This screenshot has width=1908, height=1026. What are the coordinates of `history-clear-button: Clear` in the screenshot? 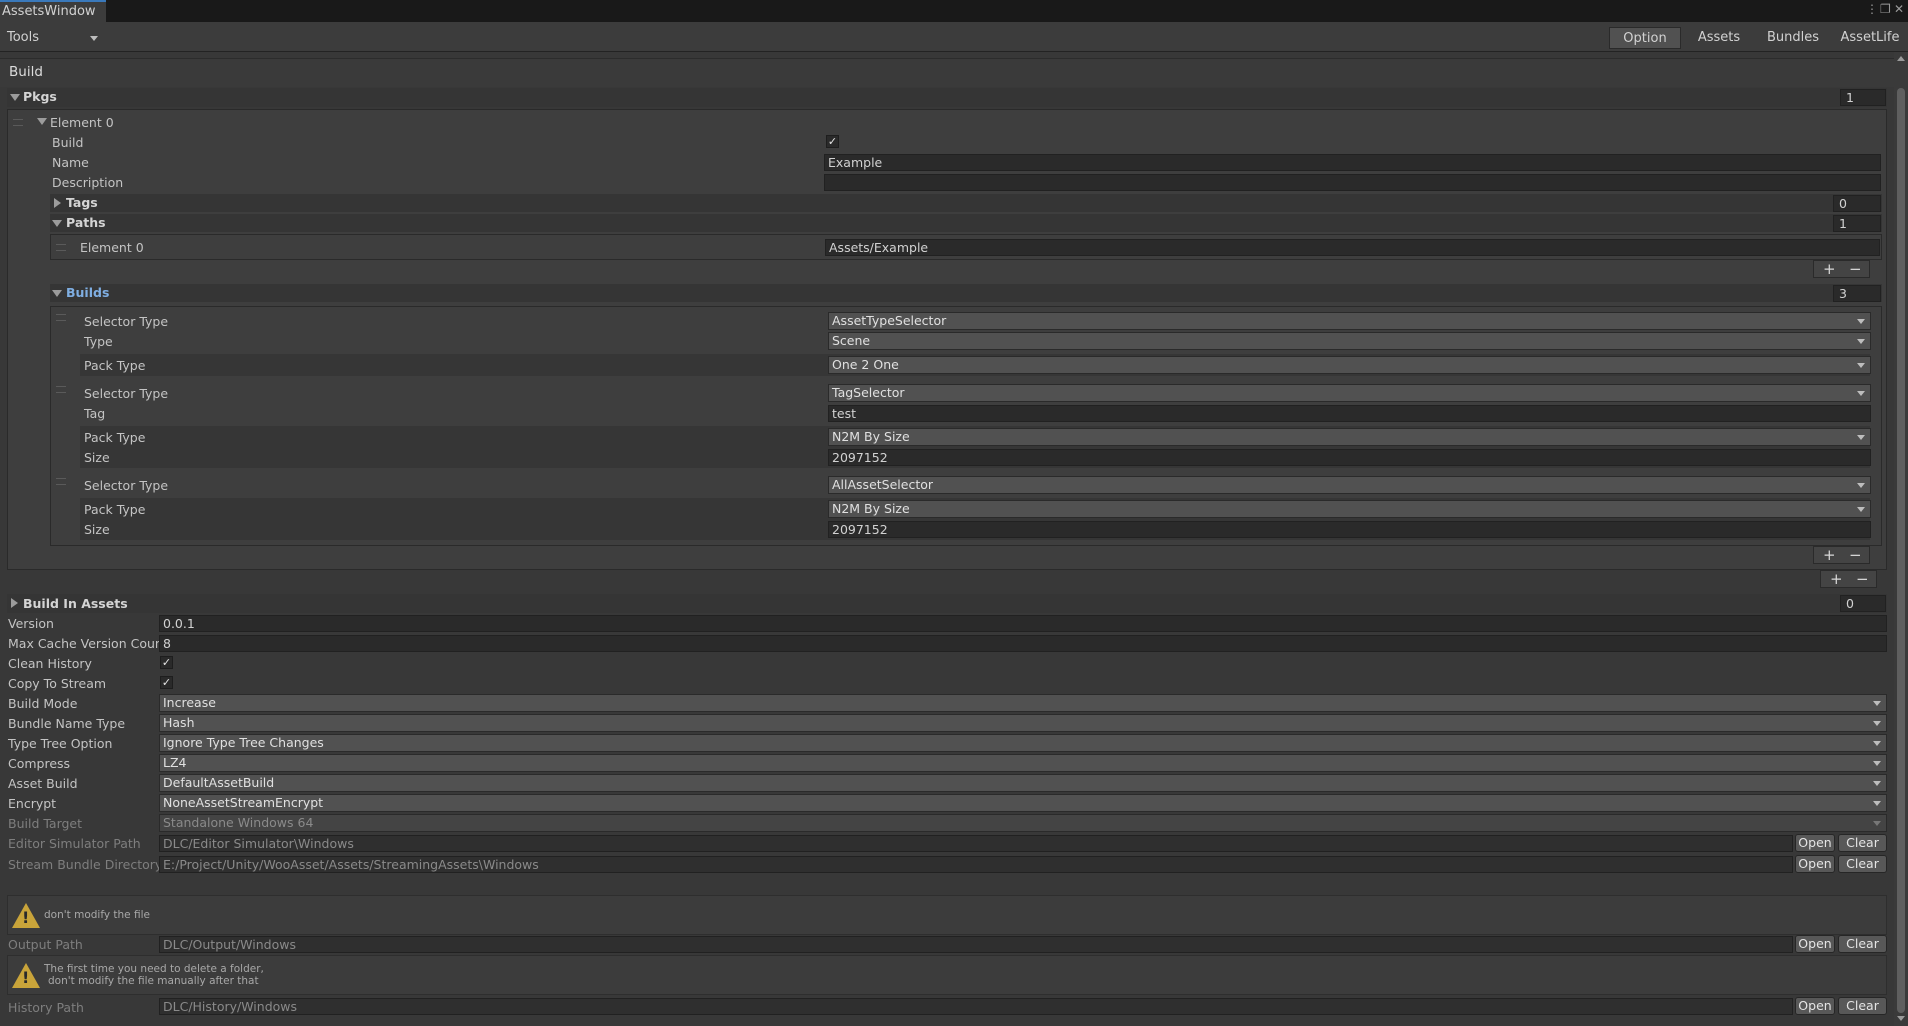 It's located at (1862, 1006).